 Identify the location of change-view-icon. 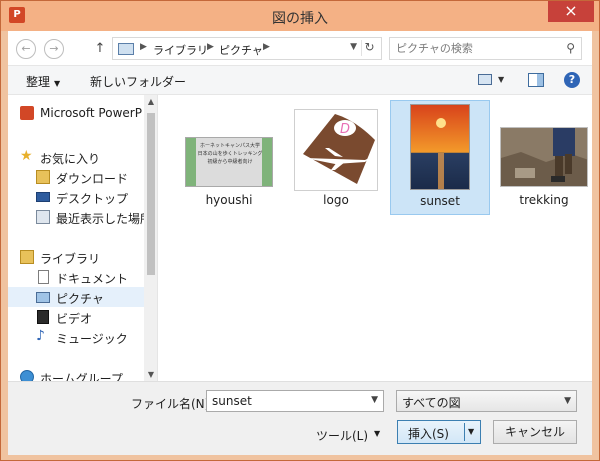
(485, 79).